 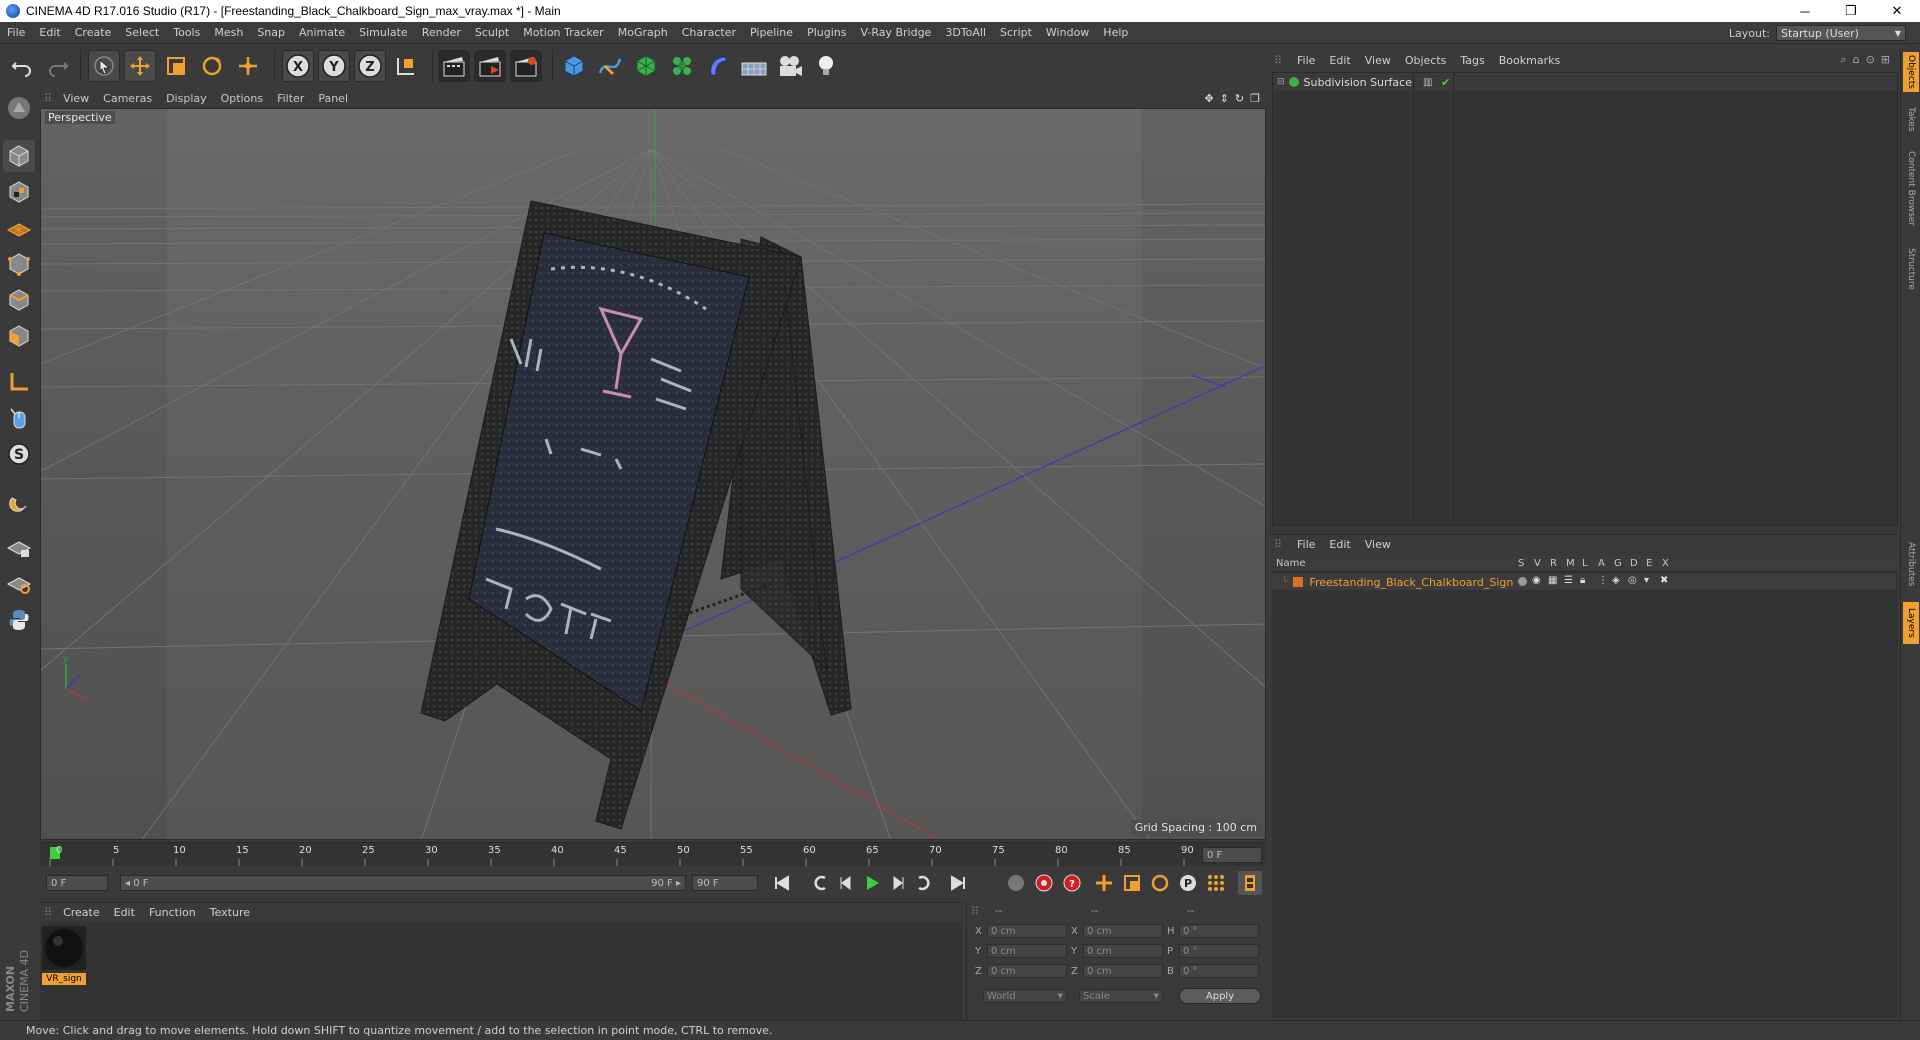 I want to click on x-axis-lock-button: X, so click(x=298, y=66).